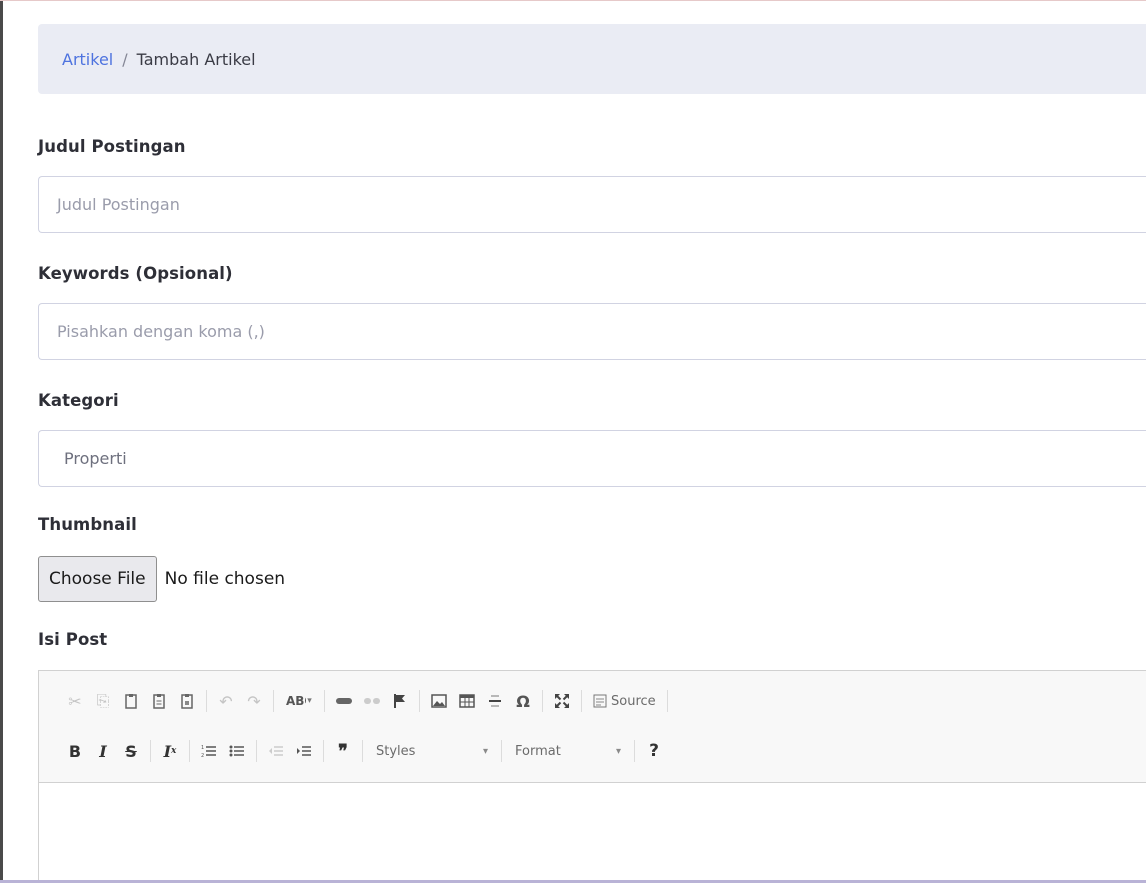 Image resolution: width=1146 pixels, height=883 pixels. I want to click on special-char-icon: Ω, so click(523, 701).